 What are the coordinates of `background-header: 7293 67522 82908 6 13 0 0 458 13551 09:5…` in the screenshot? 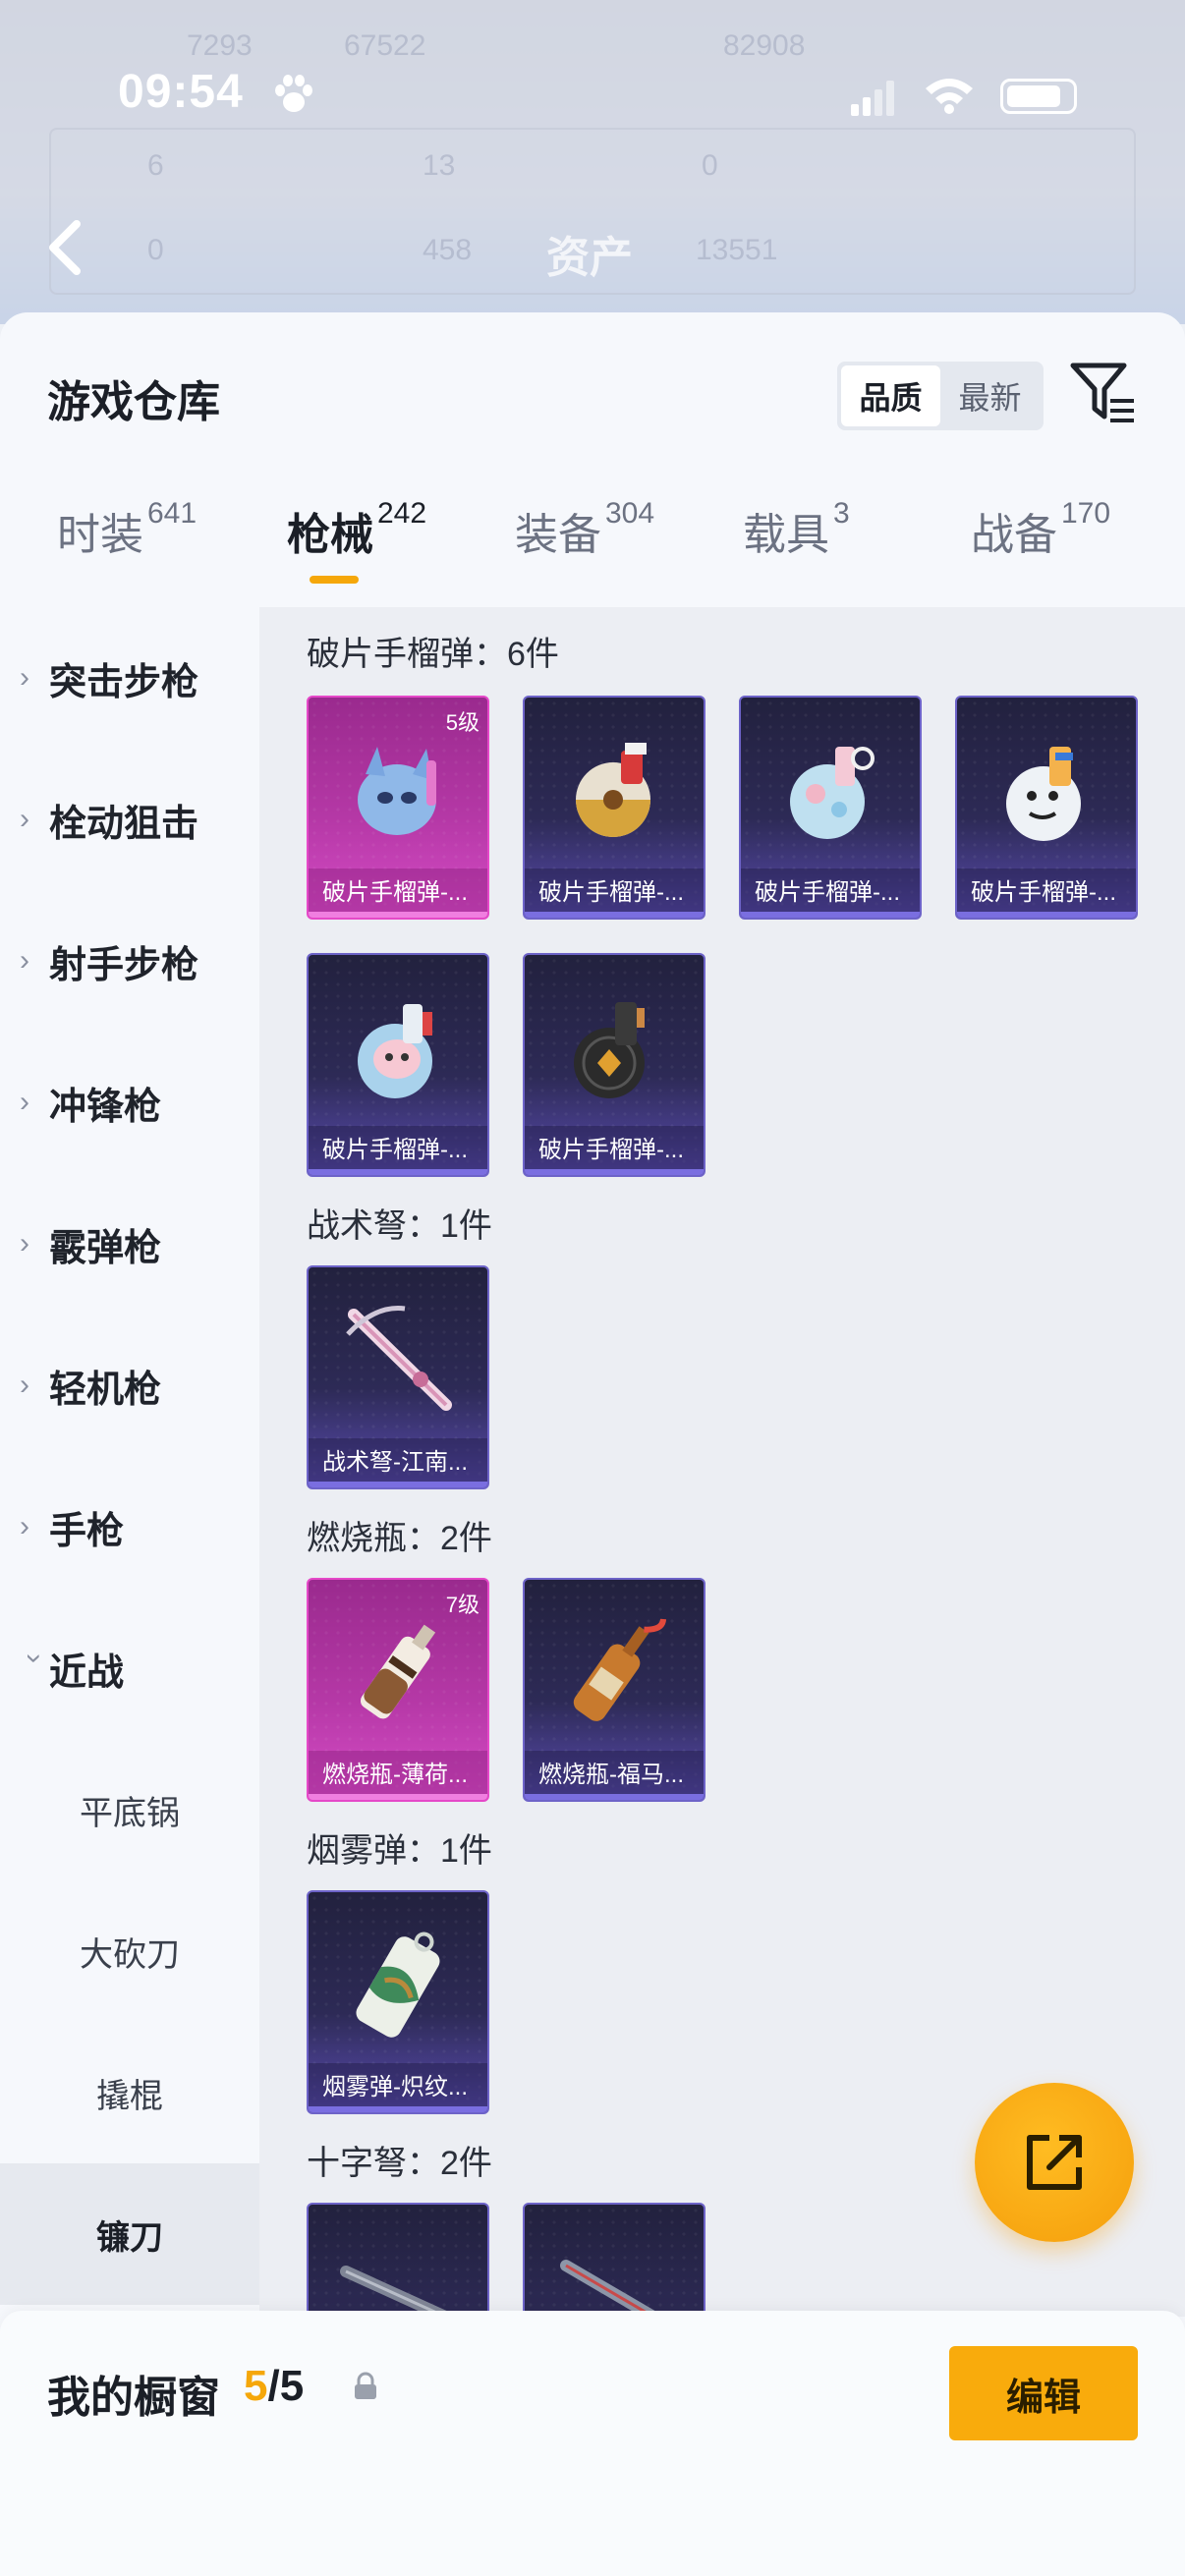 It's located at (592, 162).